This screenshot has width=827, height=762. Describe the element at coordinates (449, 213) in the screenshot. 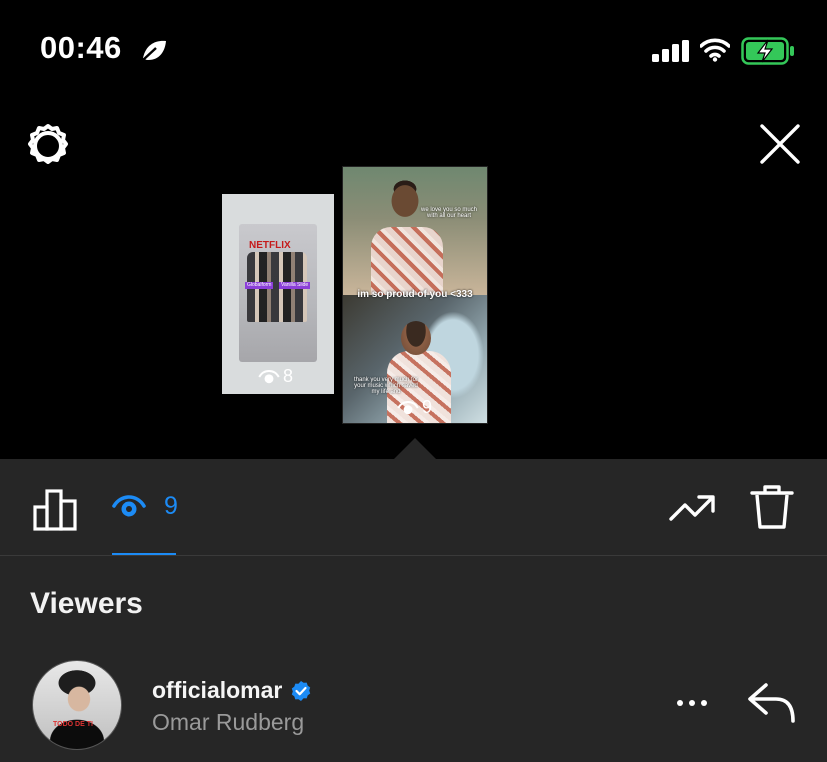

I see `story-caption: we love you so much with all our heart` at that location.